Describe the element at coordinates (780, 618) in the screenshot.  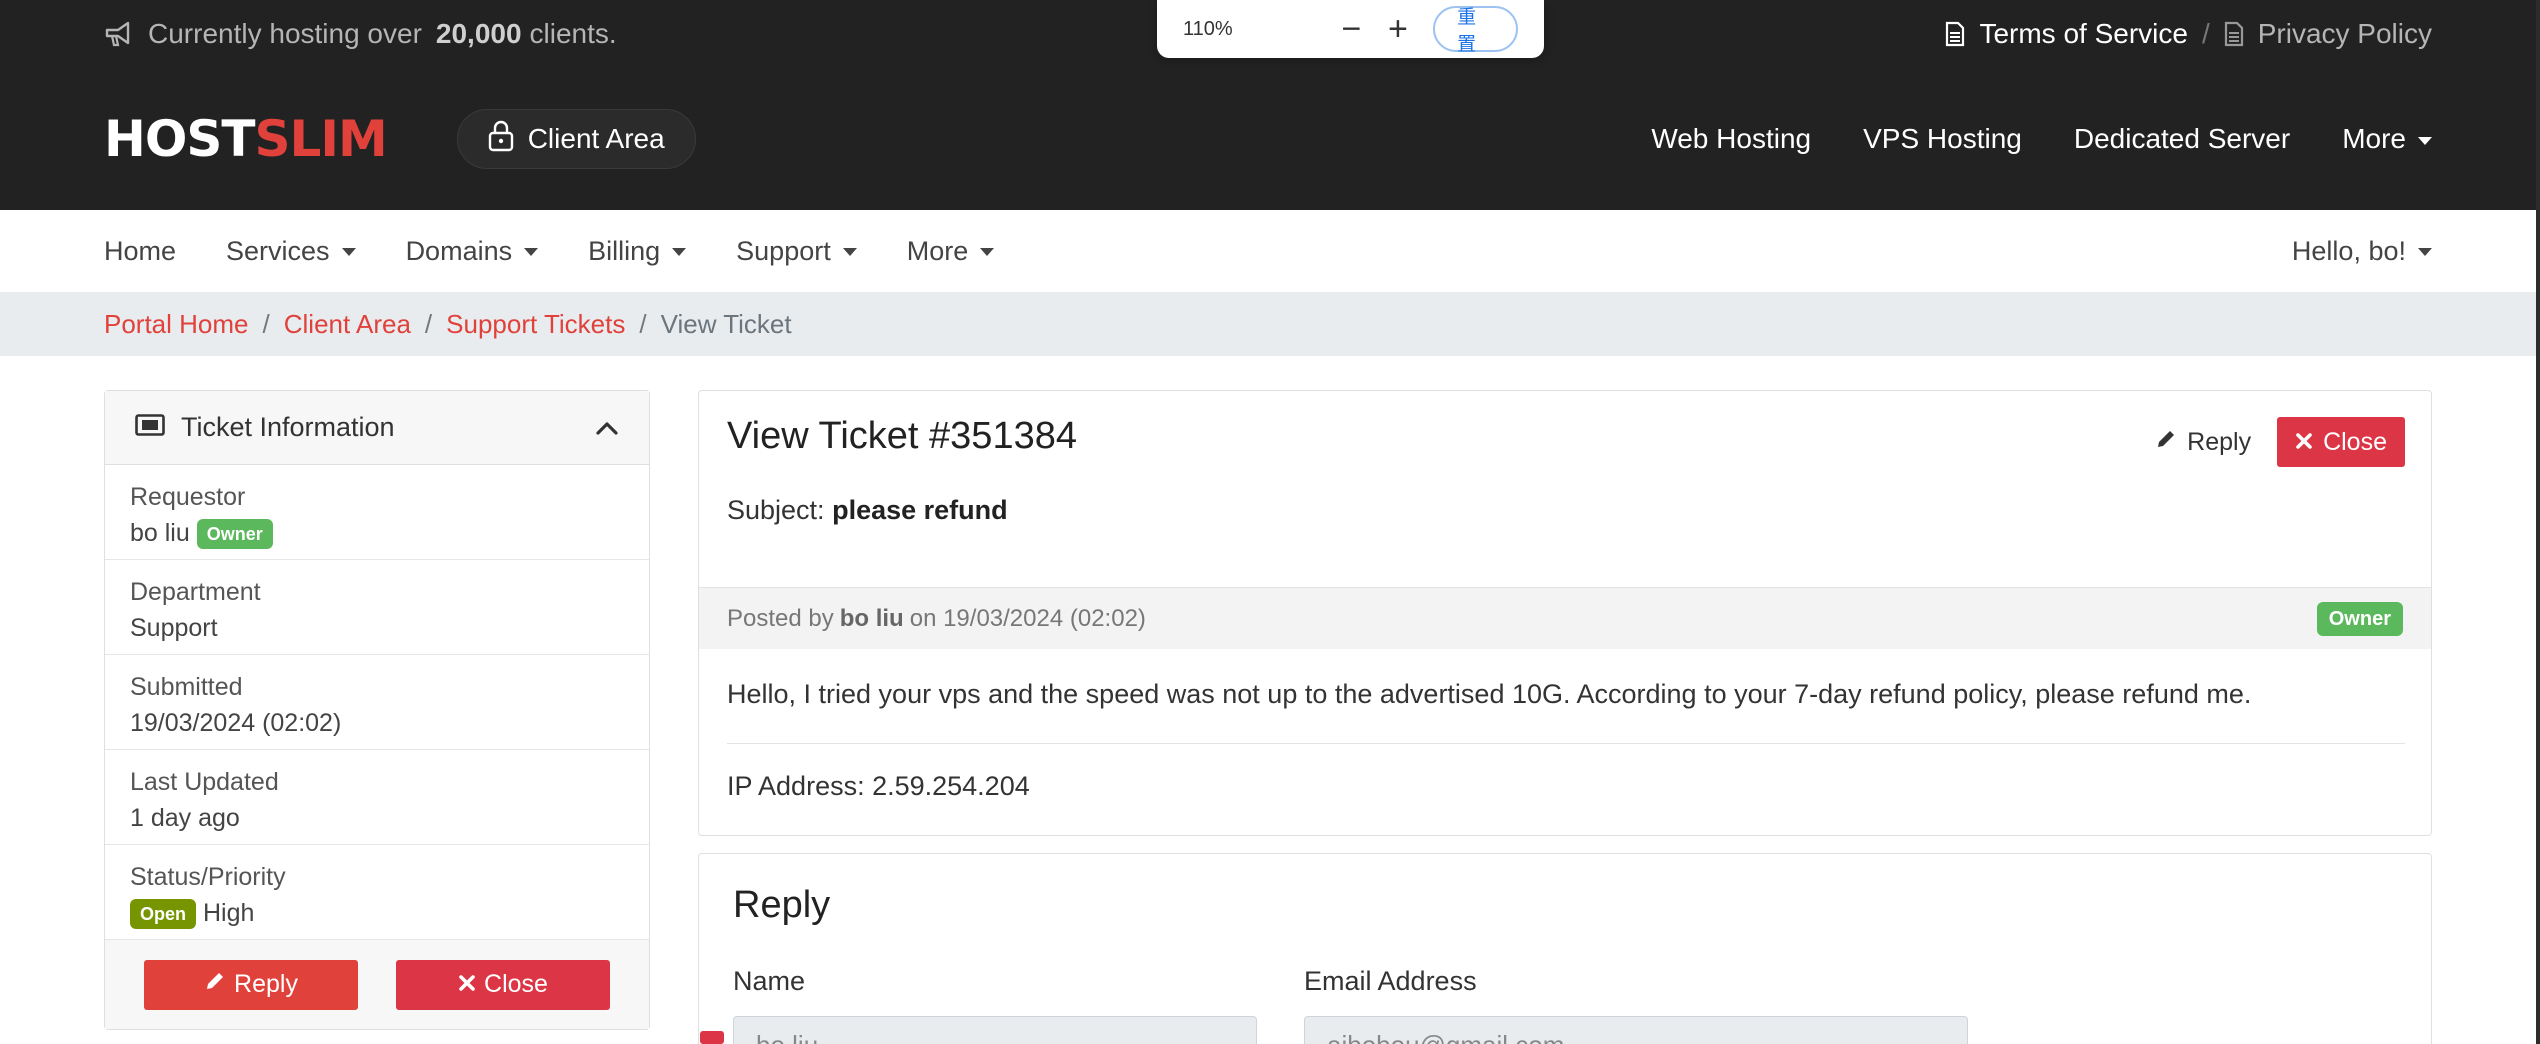
I see `posted-by-label: Posted by` at that location.